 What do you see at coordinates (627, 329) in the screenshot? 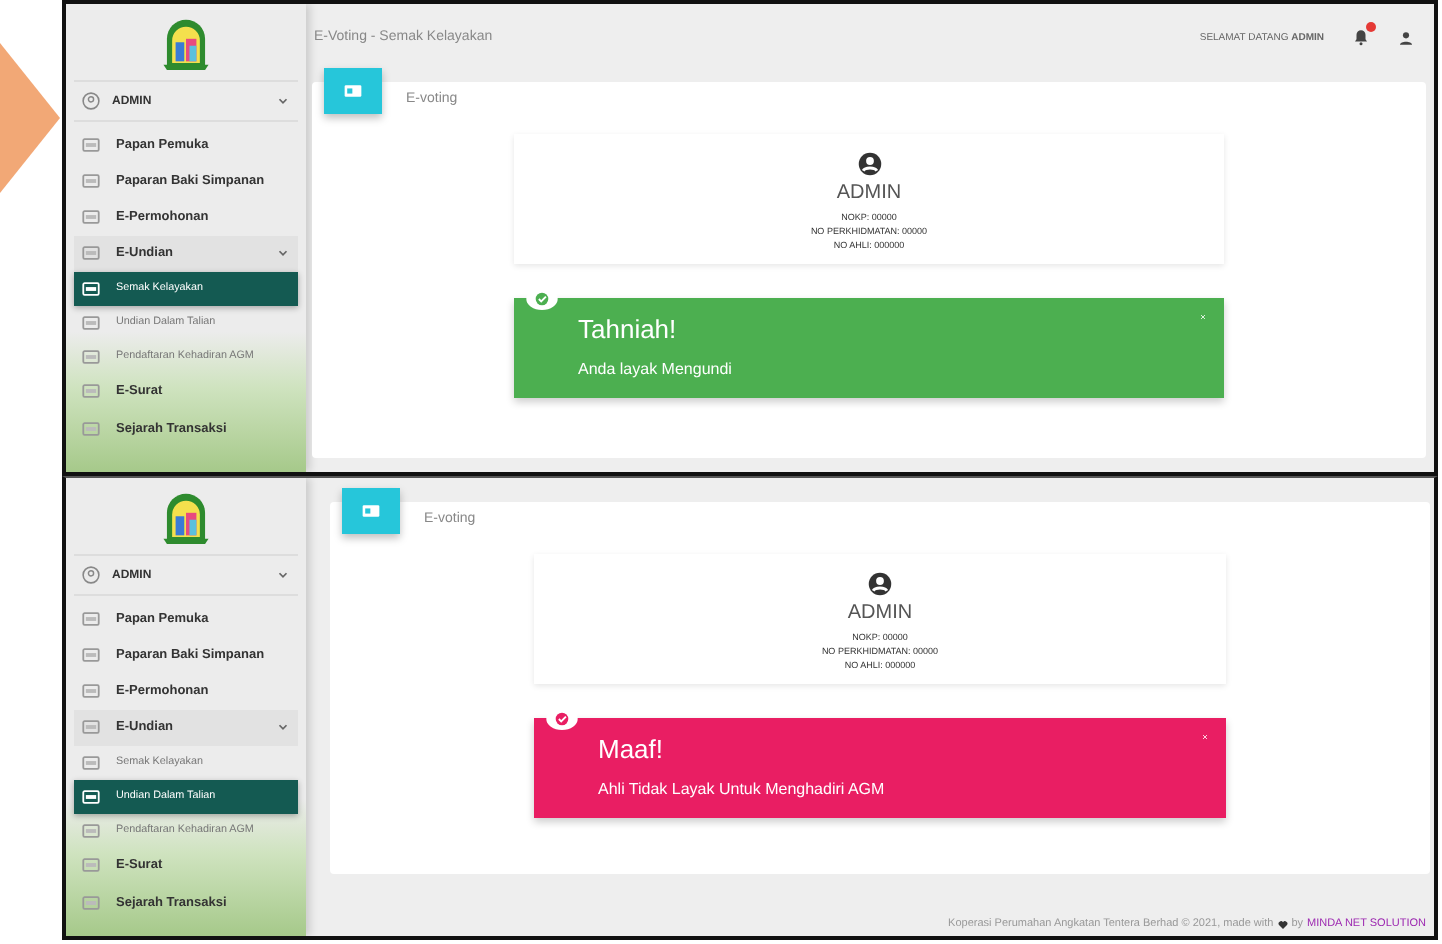
I see `alert-title: Tahniah!` at bounding box center [627, 329].